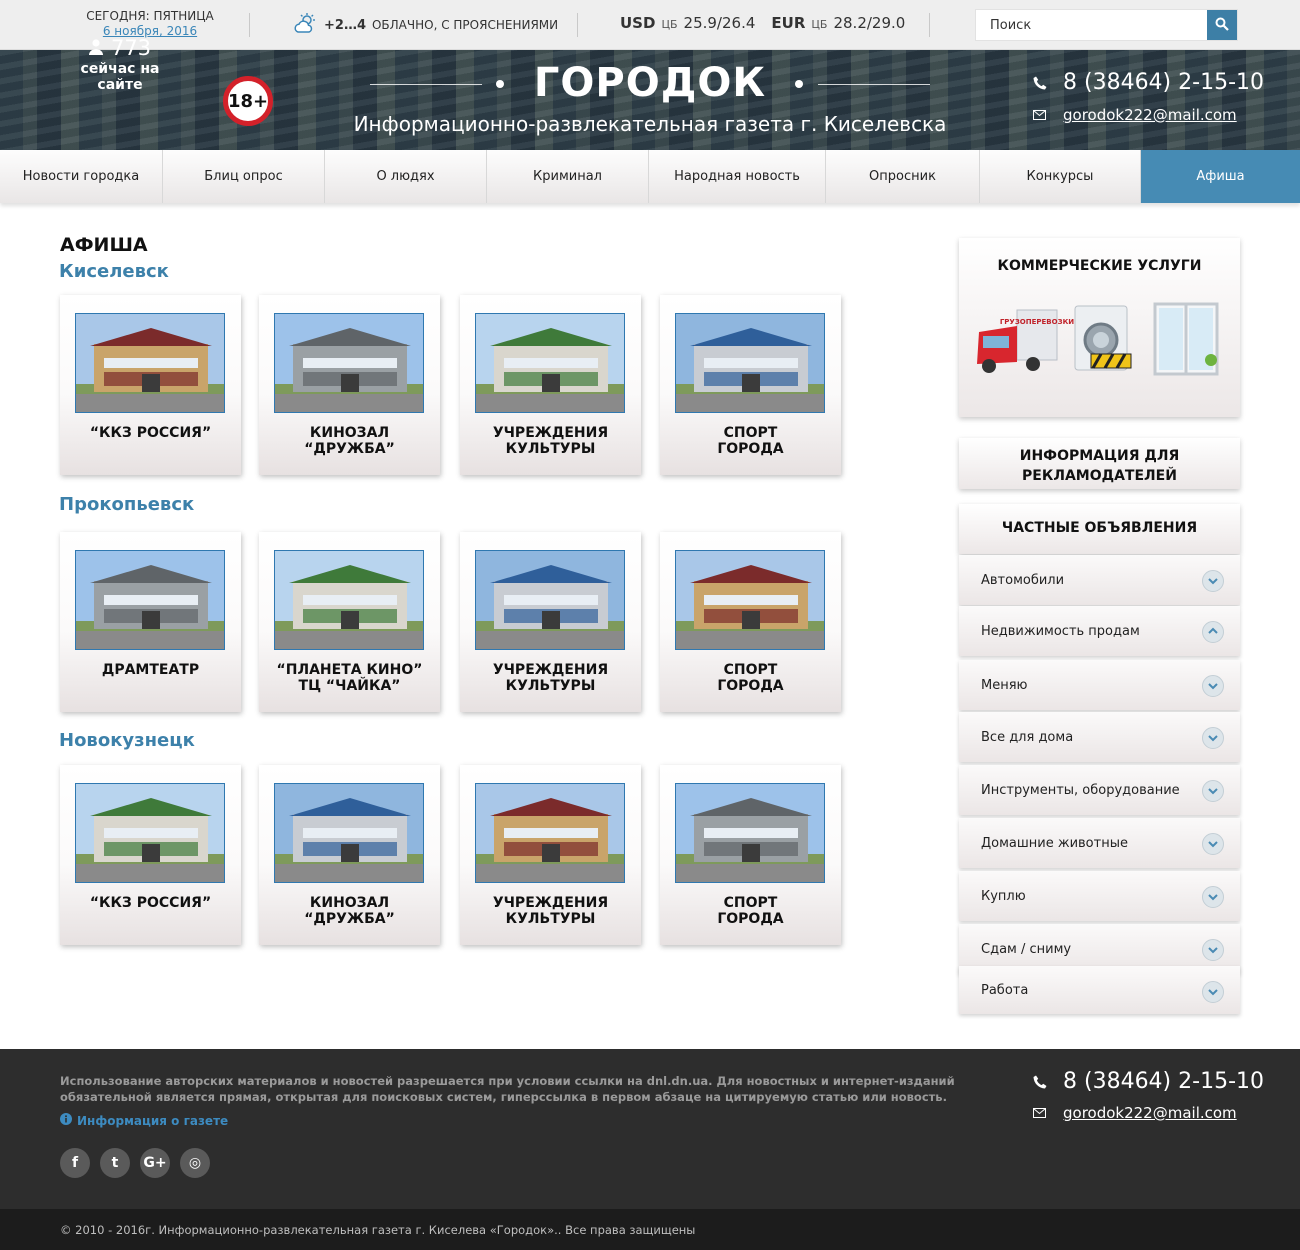 Image resolution: width=1300 pixels, height=1250 pixels. Describe the element at coordinates (1099, 266) in the screenshot. I see `commercial-title: КОММЕРЧЕСКИЕ УСЛУГИ` at that location.